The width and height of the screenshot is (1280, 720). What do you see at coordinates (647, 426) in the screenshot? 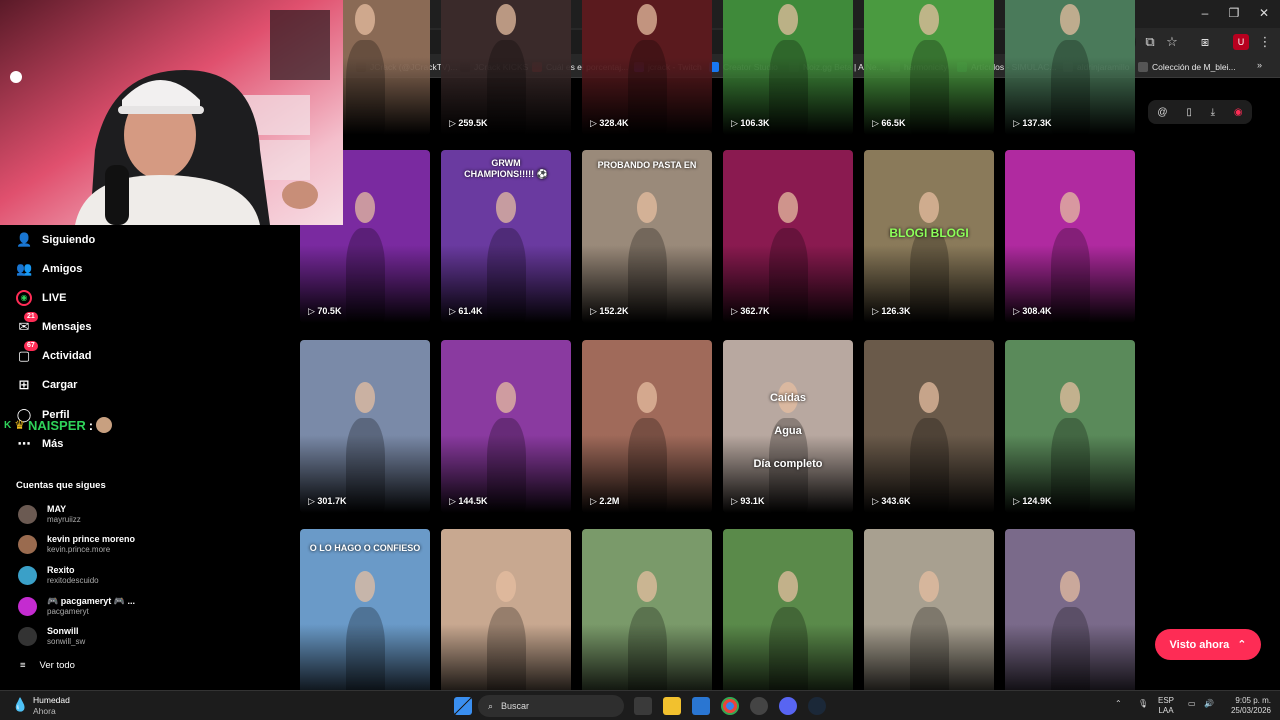
I see `video-tile: ▷ 2.2M` at bounding box center [647, 426].